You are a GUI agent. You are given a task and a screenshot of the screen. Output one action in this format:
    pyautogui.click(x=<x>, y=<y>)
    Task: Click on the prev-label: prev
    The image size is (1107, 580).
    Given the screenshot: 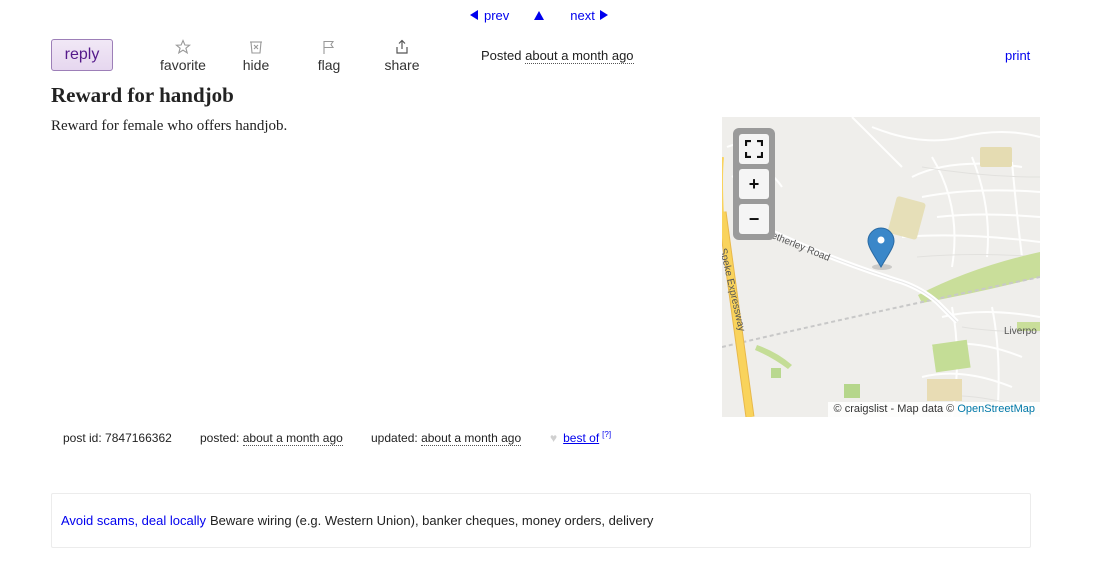 What is the action you would take?
    pyautogui.click(x=497, y=15)
    